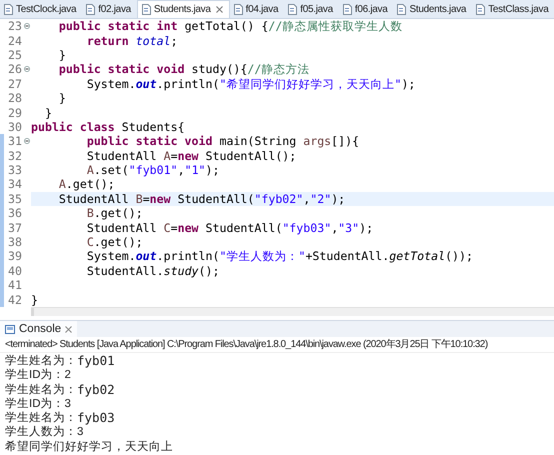 This screenshot has height=455, width=554. I want to click on editor-tab: f04.java, so click(257, 9).